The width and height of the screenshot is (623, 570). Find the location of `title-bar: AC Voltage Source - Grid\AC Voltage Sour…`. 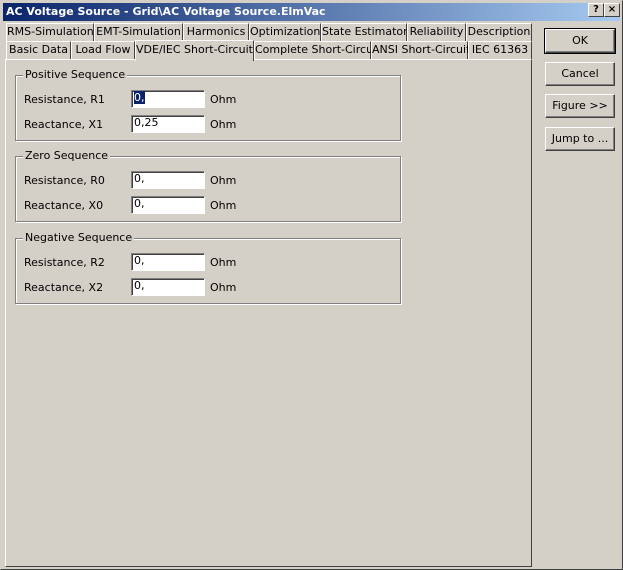

title-bar: AC Voltage Source - Grid\AC Voltage Sour… is located at coordinates (311, 12).